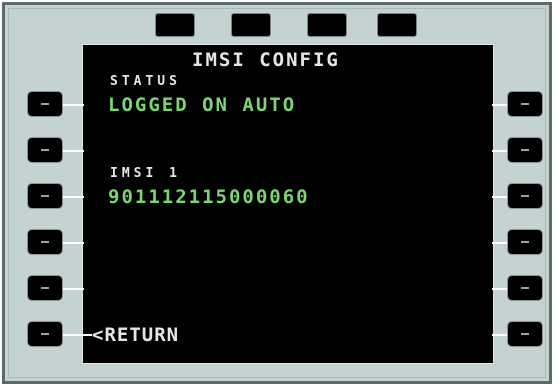 The width and height of the screenshot is (560, 390). I want to click on status-label: STATUS, so click(145, 81).